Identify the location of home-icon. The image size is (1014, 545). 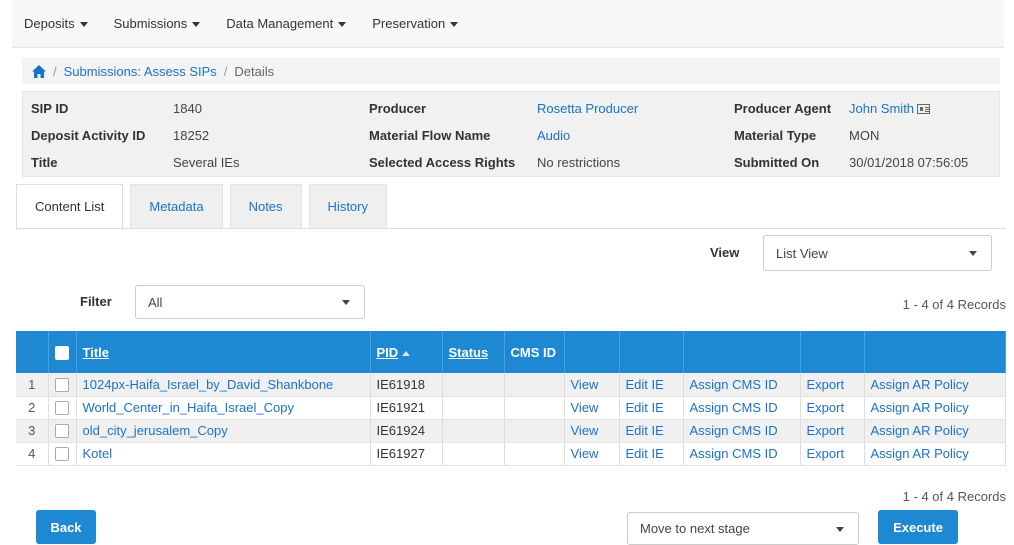
(39, 71).